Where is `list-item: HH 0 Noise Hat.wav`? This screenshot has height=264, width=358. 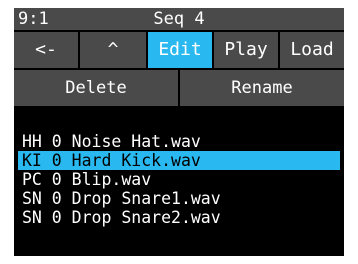
list-item: HH 0 Noise Hat.wav is located at coordinates (179, 141).